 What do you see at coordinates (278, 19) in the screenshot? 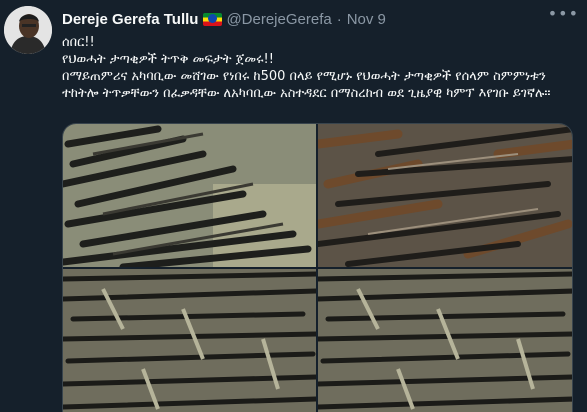
I see `author-handle: @DerejeGerefa` at bounding box center [278, 19].